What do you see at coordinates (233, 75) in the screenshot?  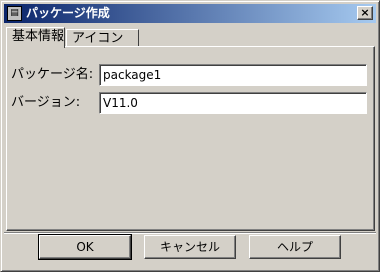 I see `package-name-input` at bounding box center [233, 75].